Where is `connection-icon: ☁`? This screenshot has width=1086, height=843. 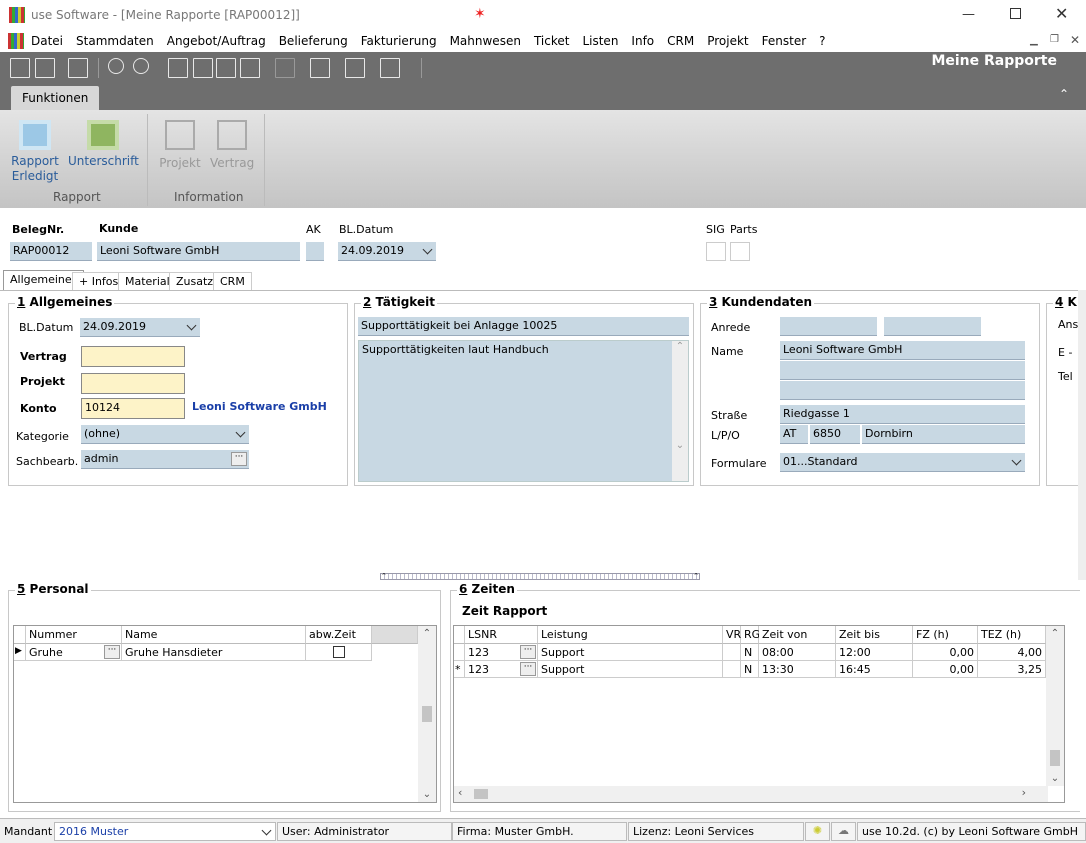 connection-icon: ☁ is located at coordinates (843, 831).